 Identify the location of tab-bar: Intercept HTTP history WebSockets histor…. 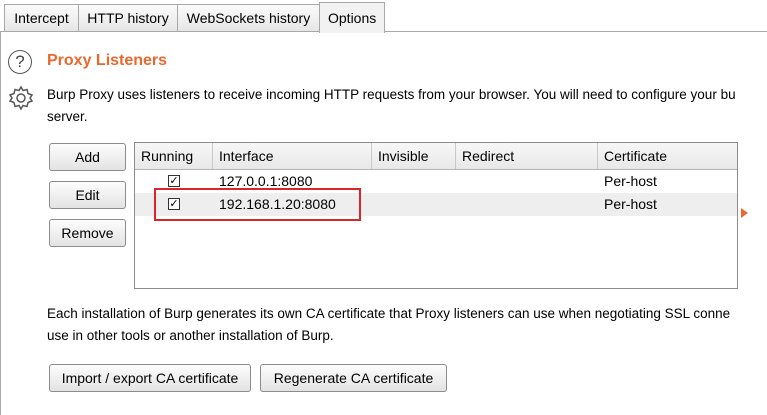
(383, 16).